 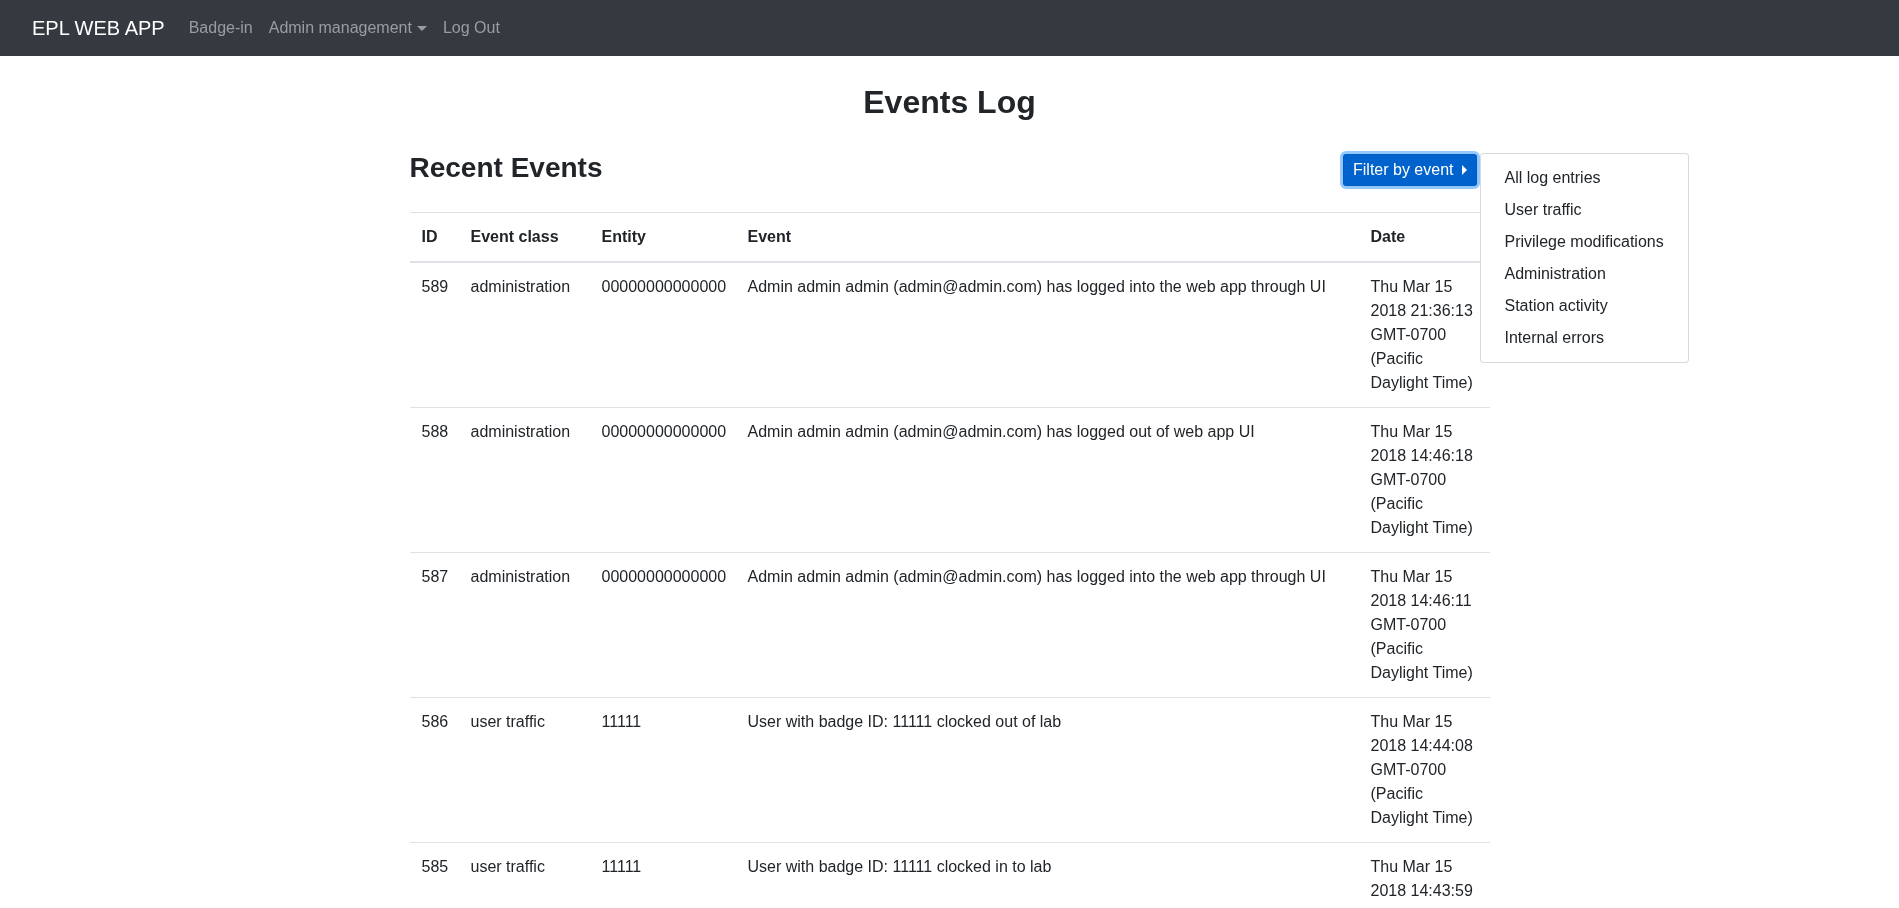 What do you see at coordinates (1422, 480) in the screenshot?
I see `date-text: Thu Mar 15 2018 14:46:18 GMT-0700 (Pacific Daylight Time)` at bounding box center [1422, 480].